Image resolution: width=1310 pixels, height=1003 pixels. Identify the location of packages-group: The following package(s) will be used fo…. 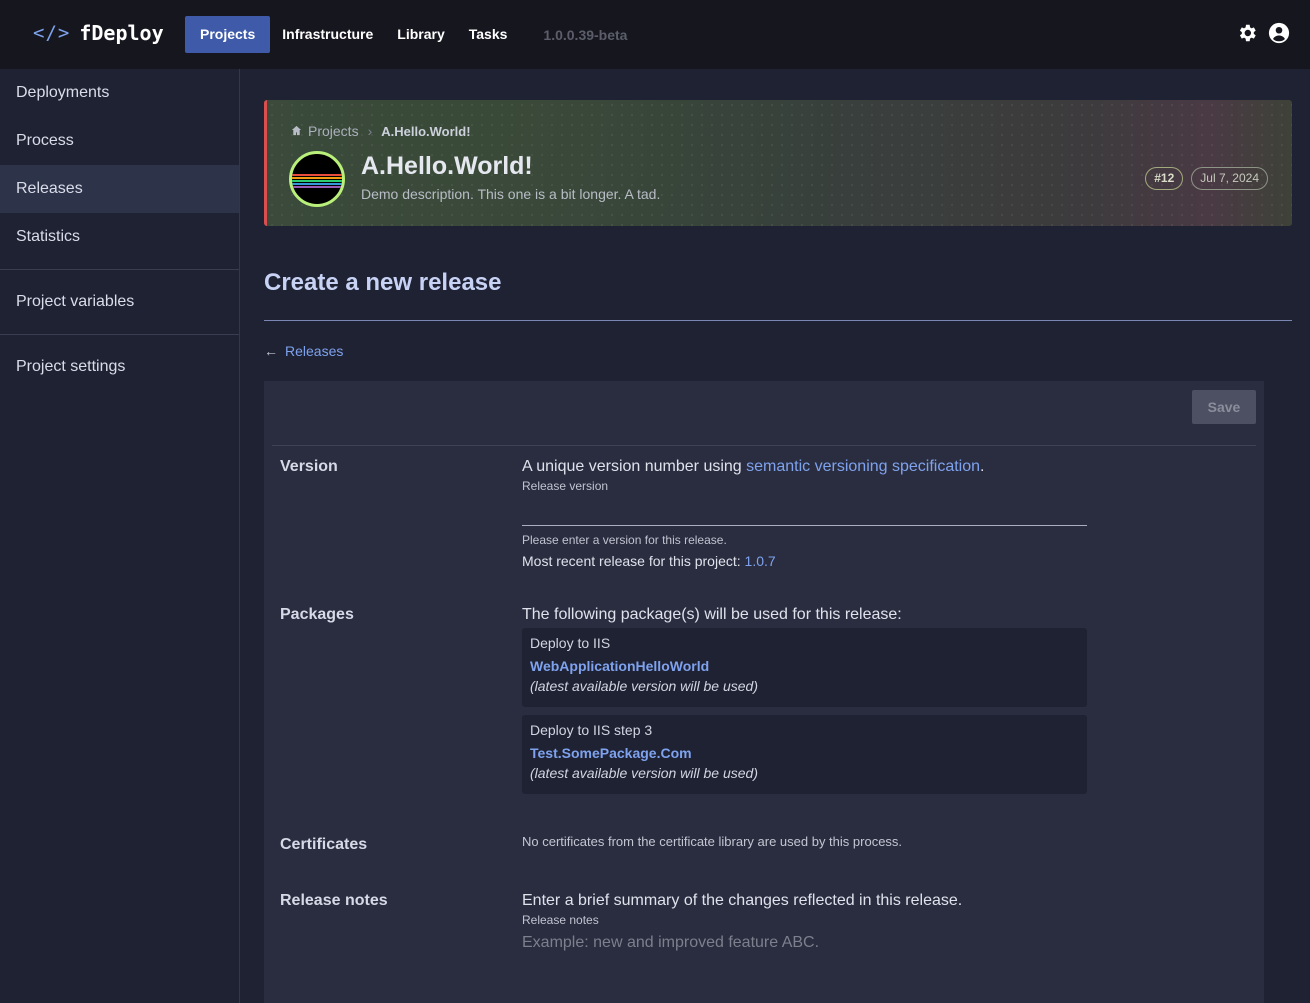
(804, 700).